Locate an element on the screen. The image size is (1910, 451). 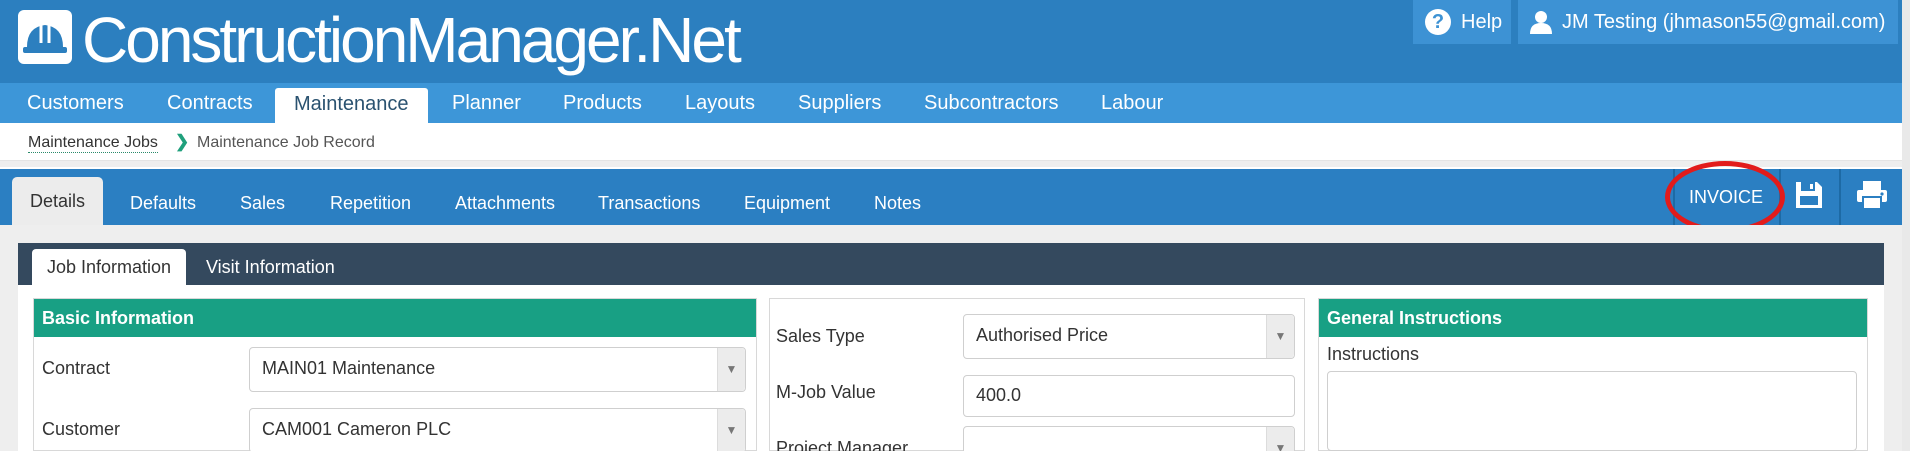
basic-information-title: Basic Information is located at coordinates (395, 318).